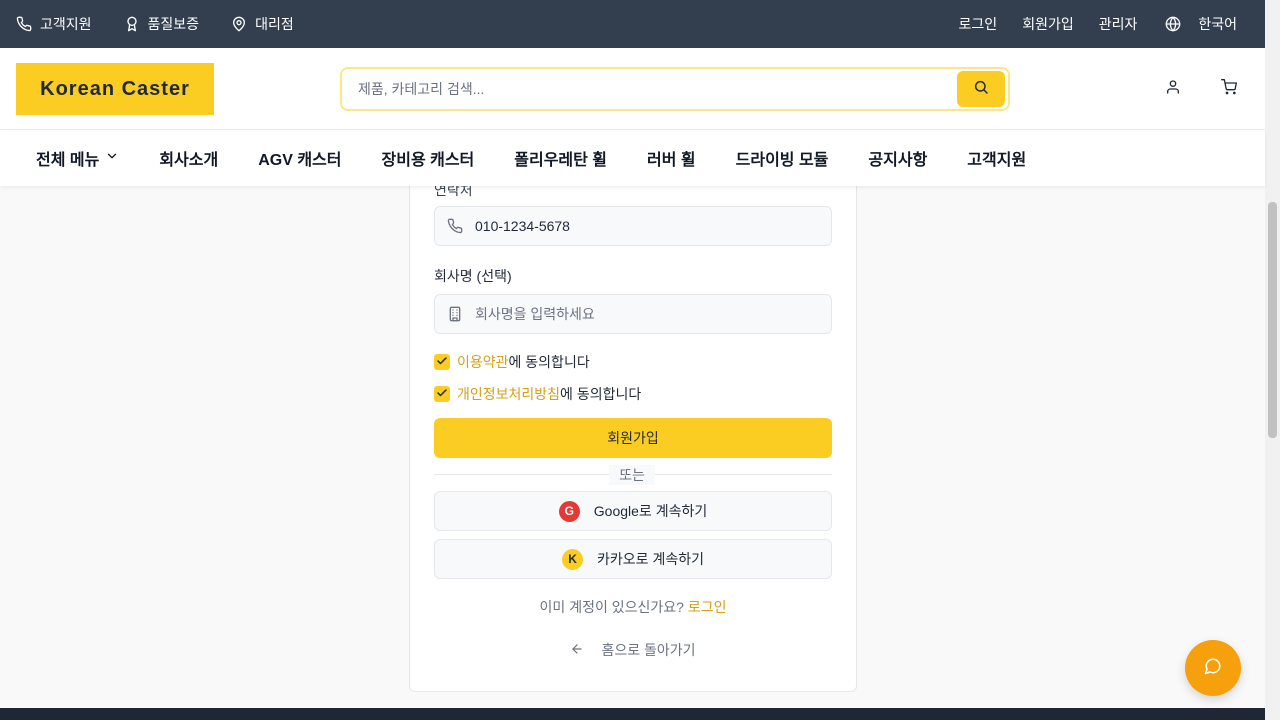  I want to click on google-login-label: Google로 계속하기, so click(650, 511).